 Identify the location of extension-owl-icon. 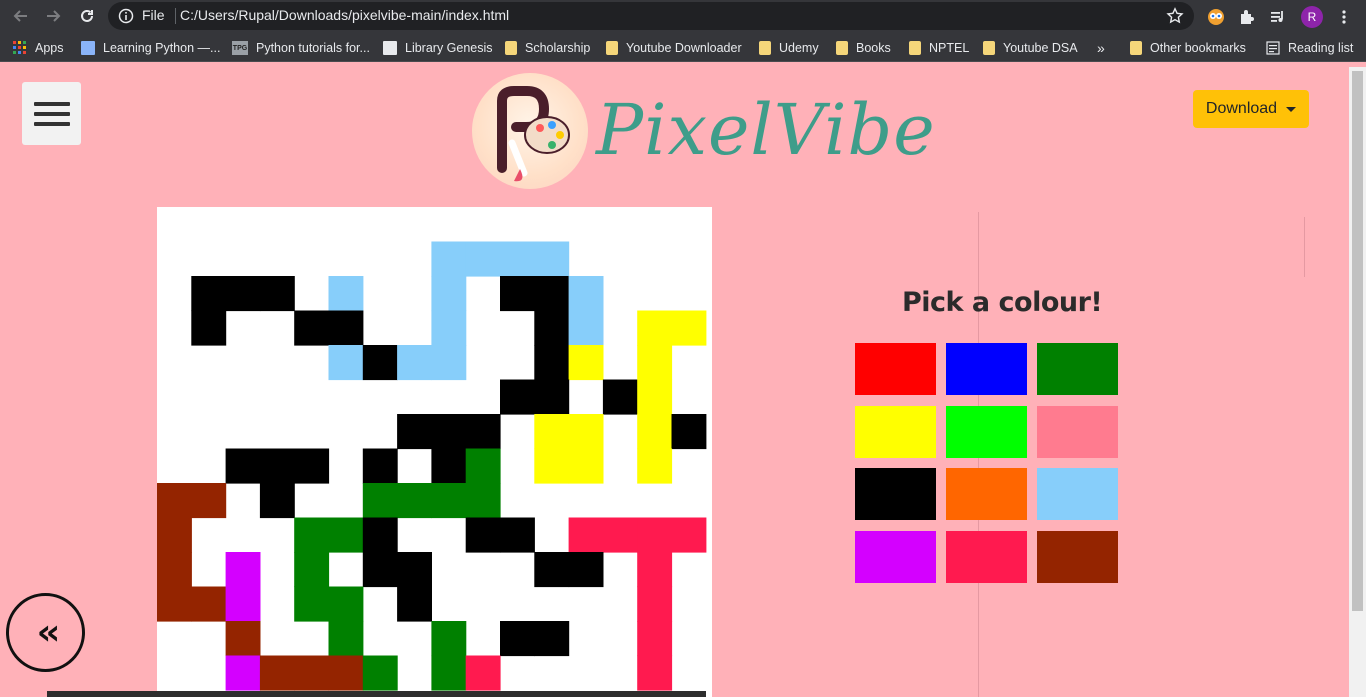
(1216, 17).